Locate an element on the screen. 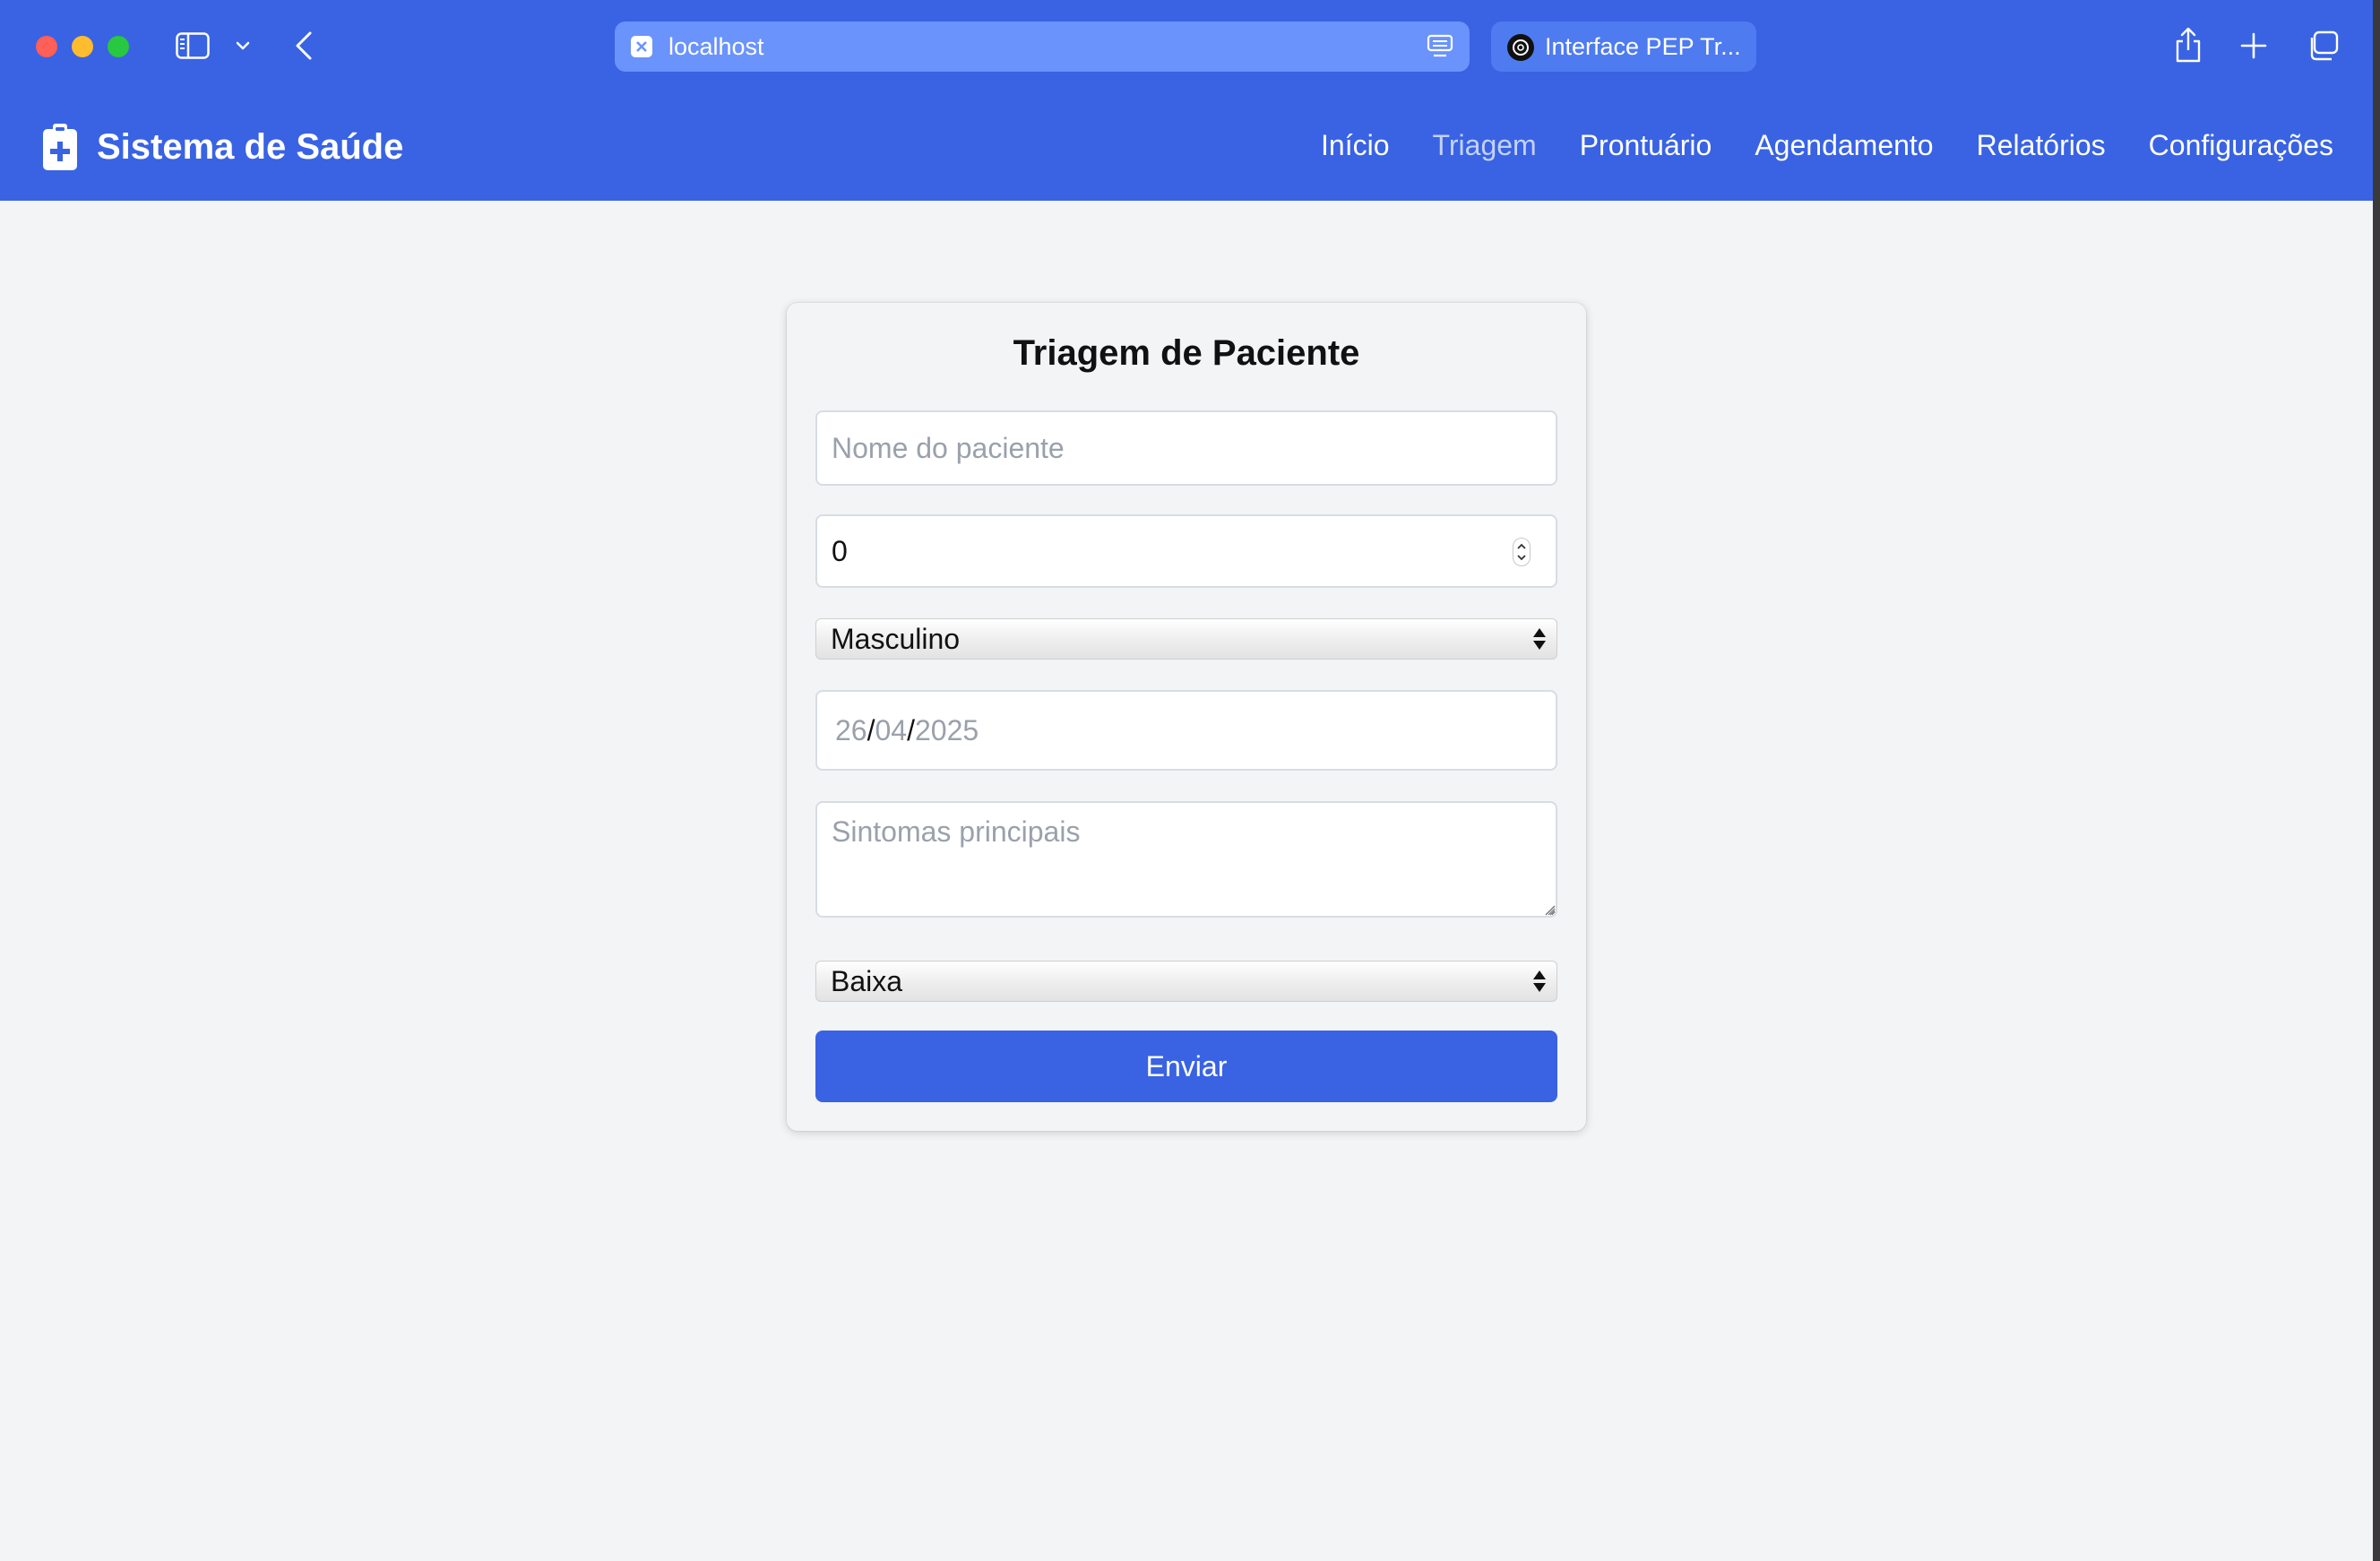  date-year: 2025 is located at coordinates (947, 730).